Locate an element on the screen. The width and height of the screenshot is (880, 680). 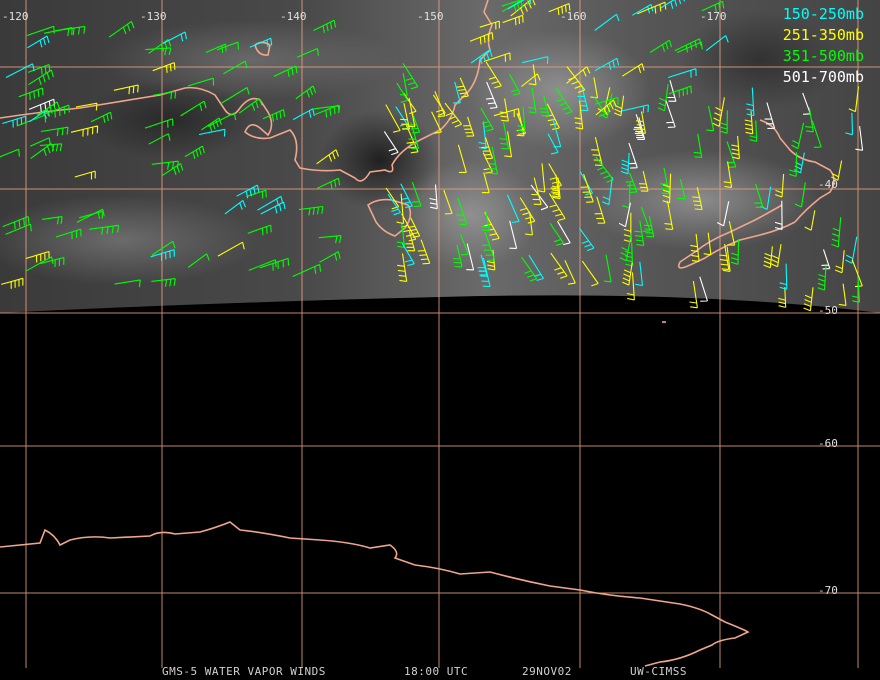
lon-label-160: -160 is located at coordinates (573, 16).